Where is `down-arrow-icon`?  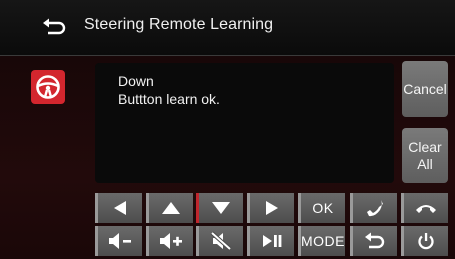 down-arrow-icon is located at coordinates (221, 208).